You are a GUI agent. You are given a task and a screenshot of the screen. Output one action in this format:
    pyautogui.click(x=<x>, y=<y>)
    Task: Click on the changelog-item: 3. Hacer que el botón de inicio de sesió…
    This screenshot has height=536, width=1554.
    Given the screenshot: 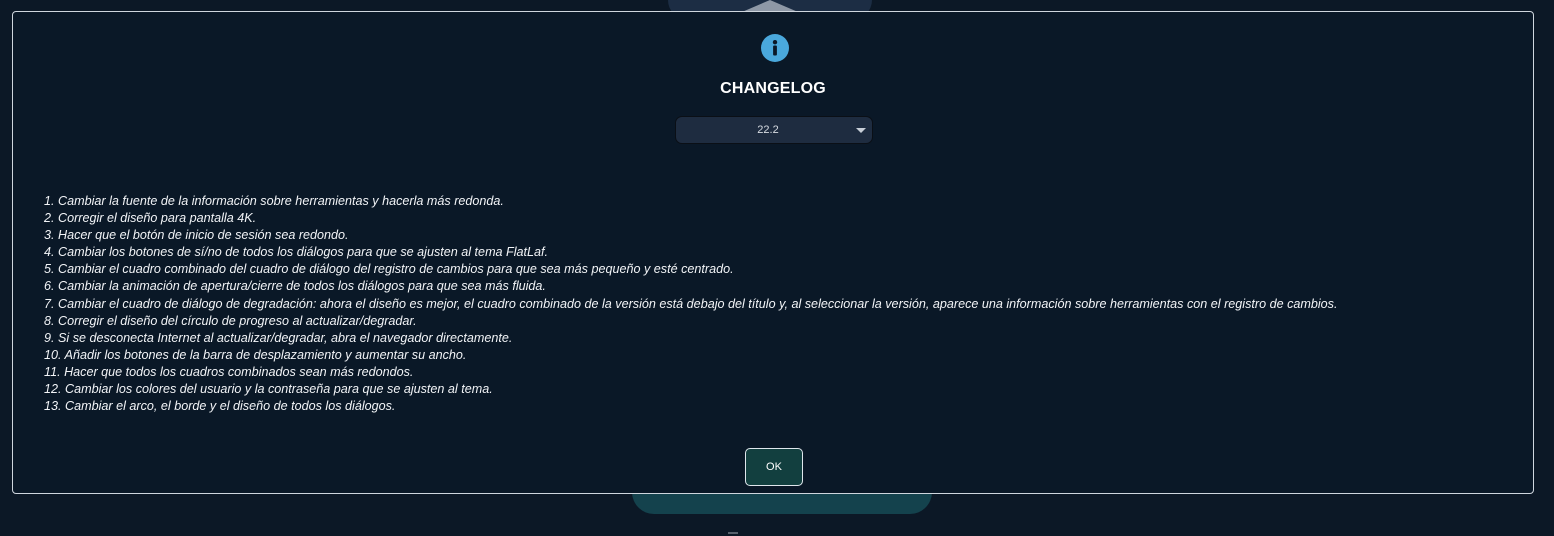 What is the action you would take?
    pyautogui.click(x=196, y=235)
    